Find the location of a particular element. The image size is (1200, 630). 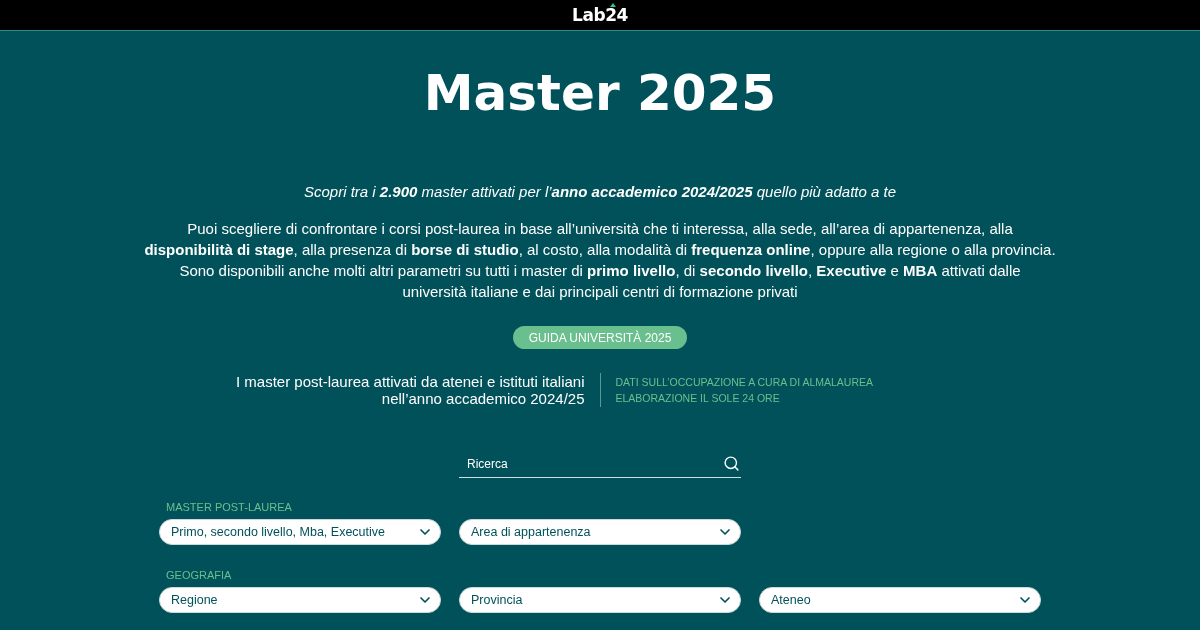

logo: Lab24 is located at coordinates (600, 15).